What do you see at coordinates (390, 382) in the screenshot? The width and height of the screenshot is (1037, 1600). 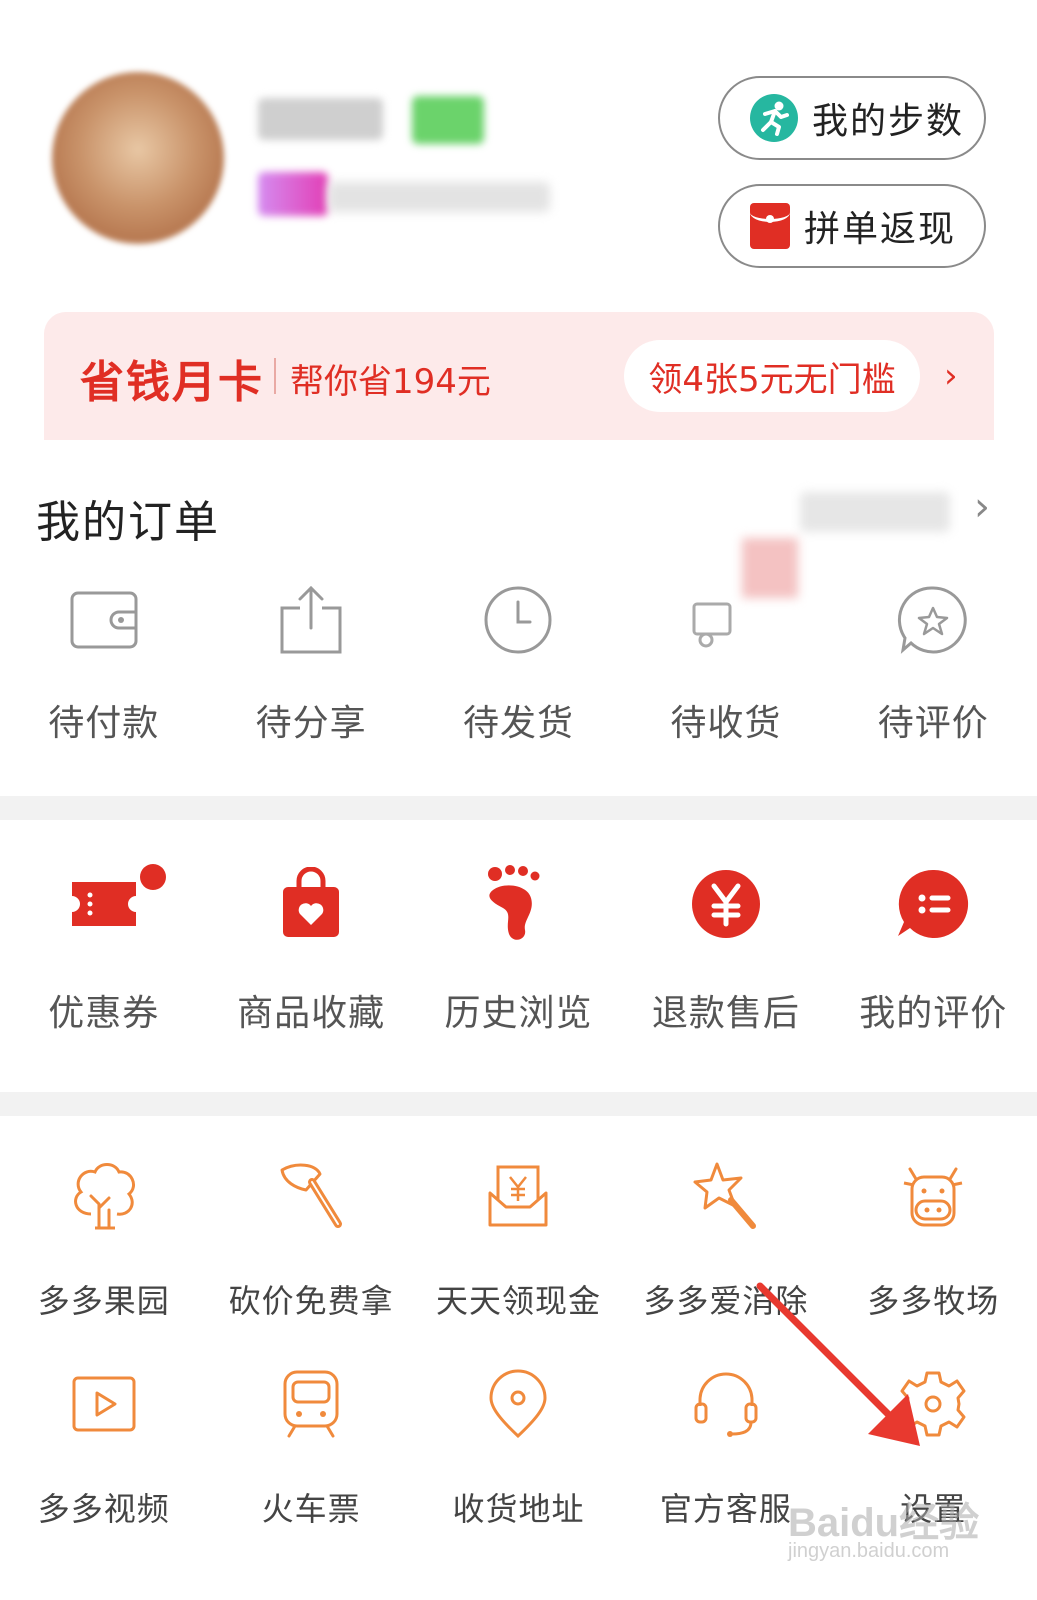 I see `savings-card-subtitle: 帮你省194元` at bounding box center [390, 382].